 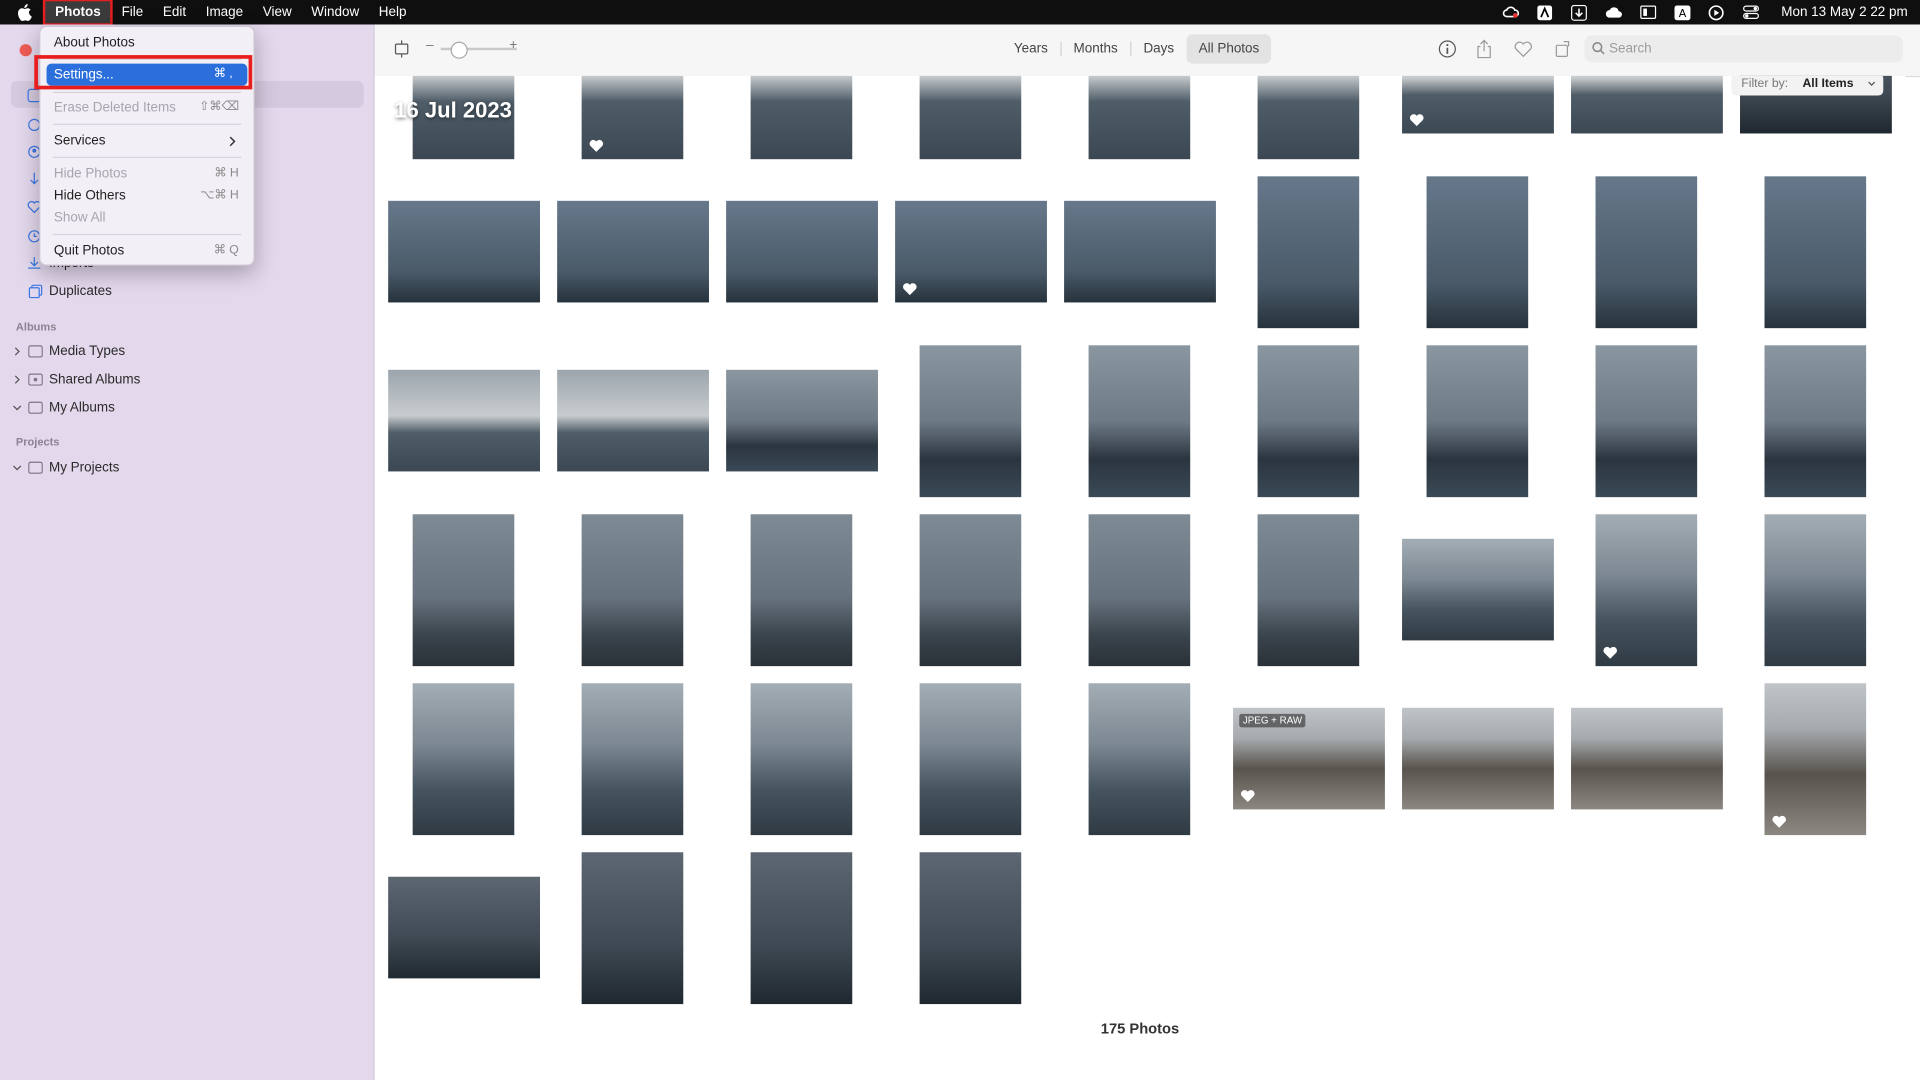 I want to click on menu-item-hide-others: Hide Others ⌥⌘ H, so click(x=146, y=196).